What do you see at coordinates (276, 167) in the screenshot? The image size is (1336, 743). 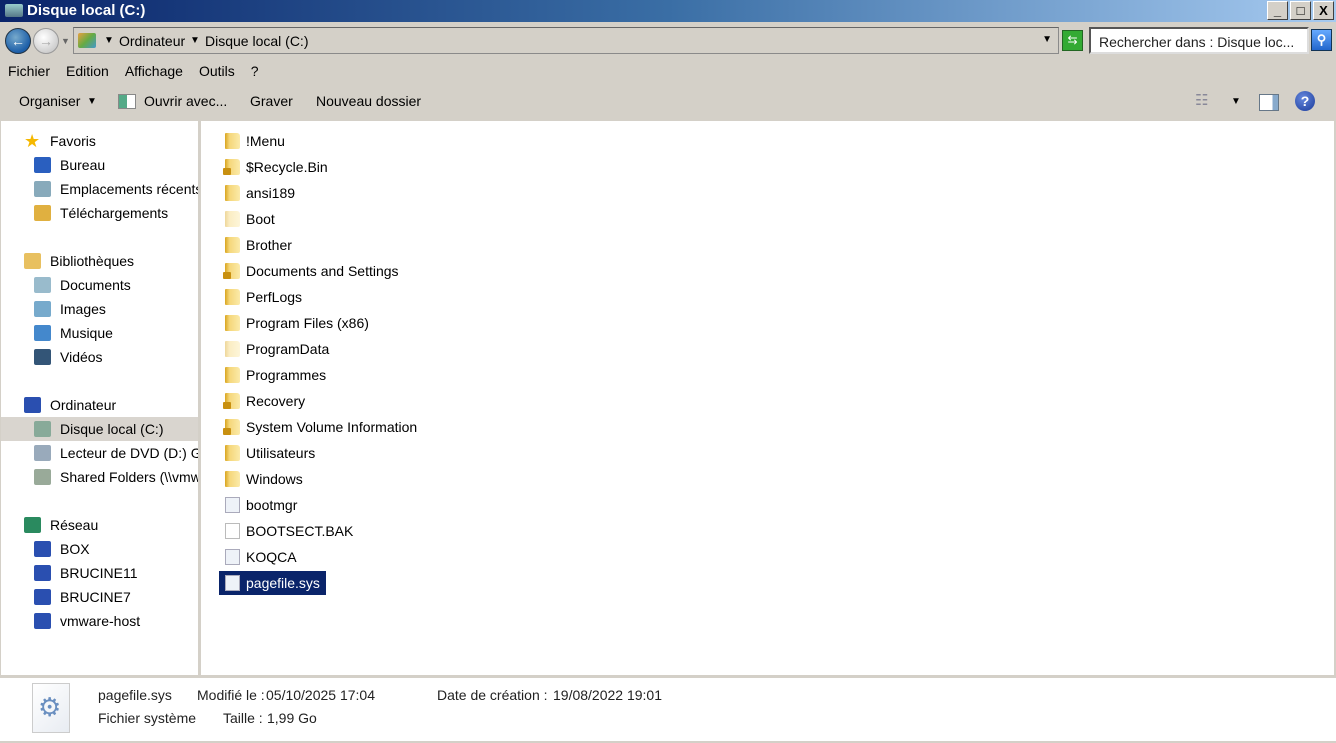 I see `file-item: $Recycle.Bin` at bounding box center [276, 167].